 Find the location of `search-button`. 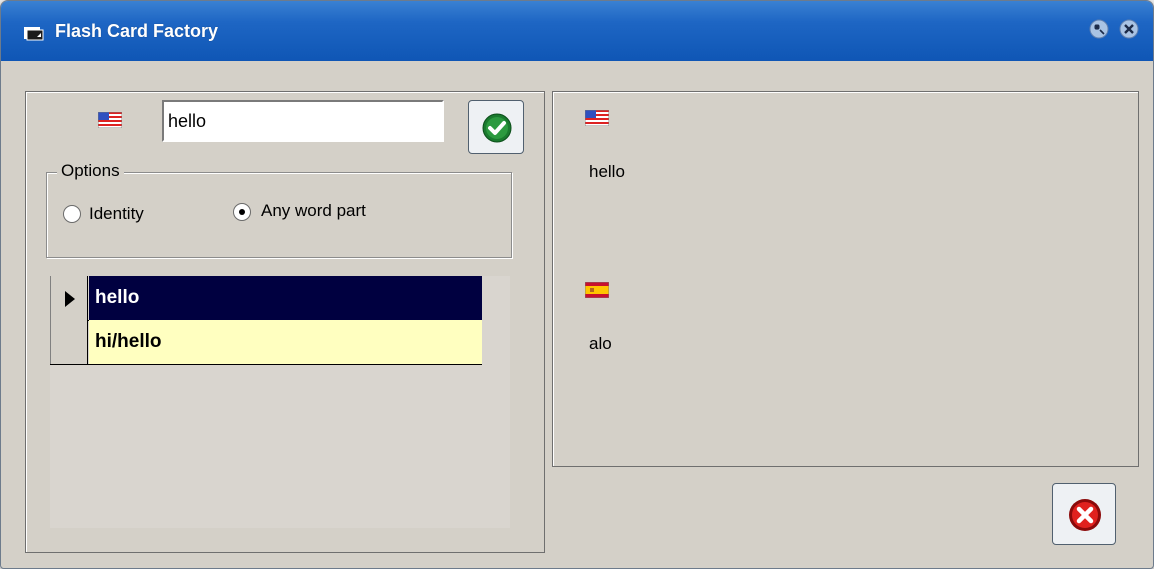

search-button is located at coordinates (496, 127).